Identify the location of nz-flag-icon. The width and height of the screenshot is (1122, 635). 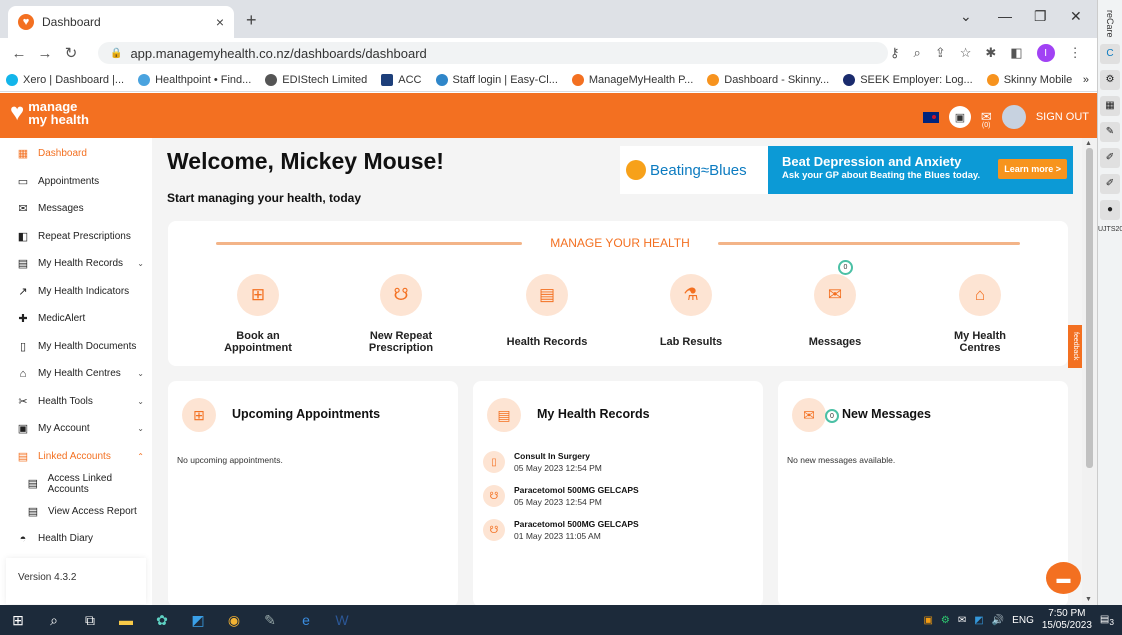
(930, 117).